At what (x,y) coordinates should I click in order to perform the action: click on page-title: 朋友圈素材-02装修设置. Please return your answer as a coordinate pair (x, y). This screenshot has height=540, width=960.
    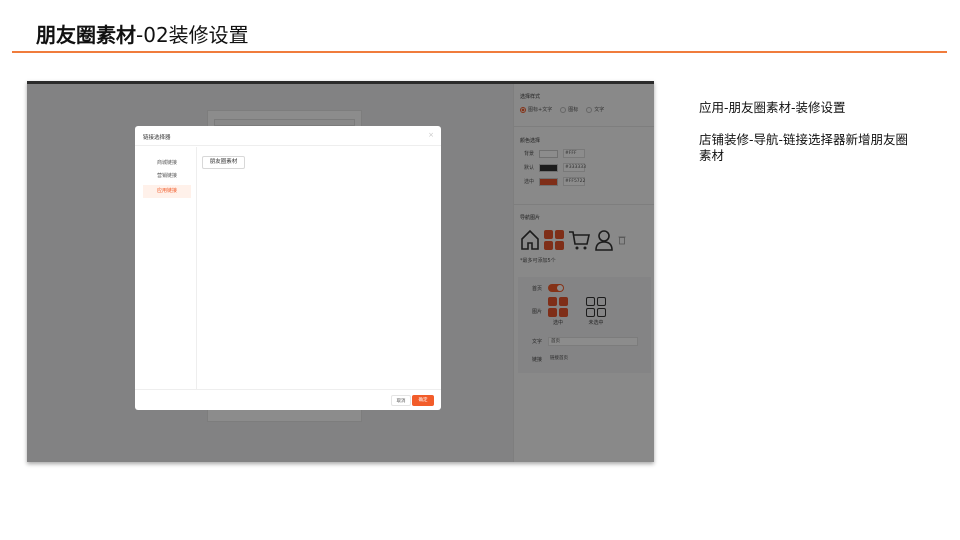
    Looking at the image, I should click on (142, 33).